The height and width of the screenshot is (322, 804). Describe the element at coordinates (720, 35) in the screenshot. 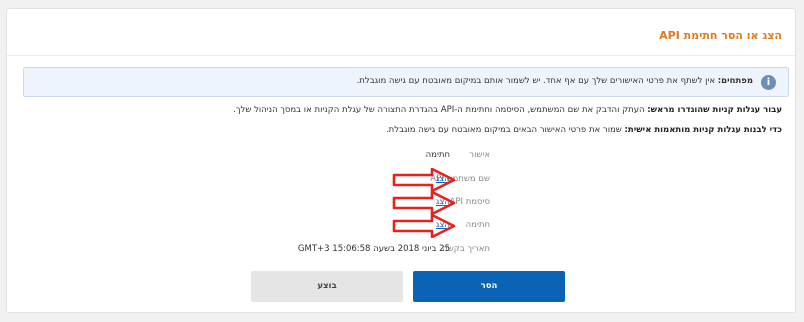

I see `page-title: הצג או הסר חתימת API` at that location.